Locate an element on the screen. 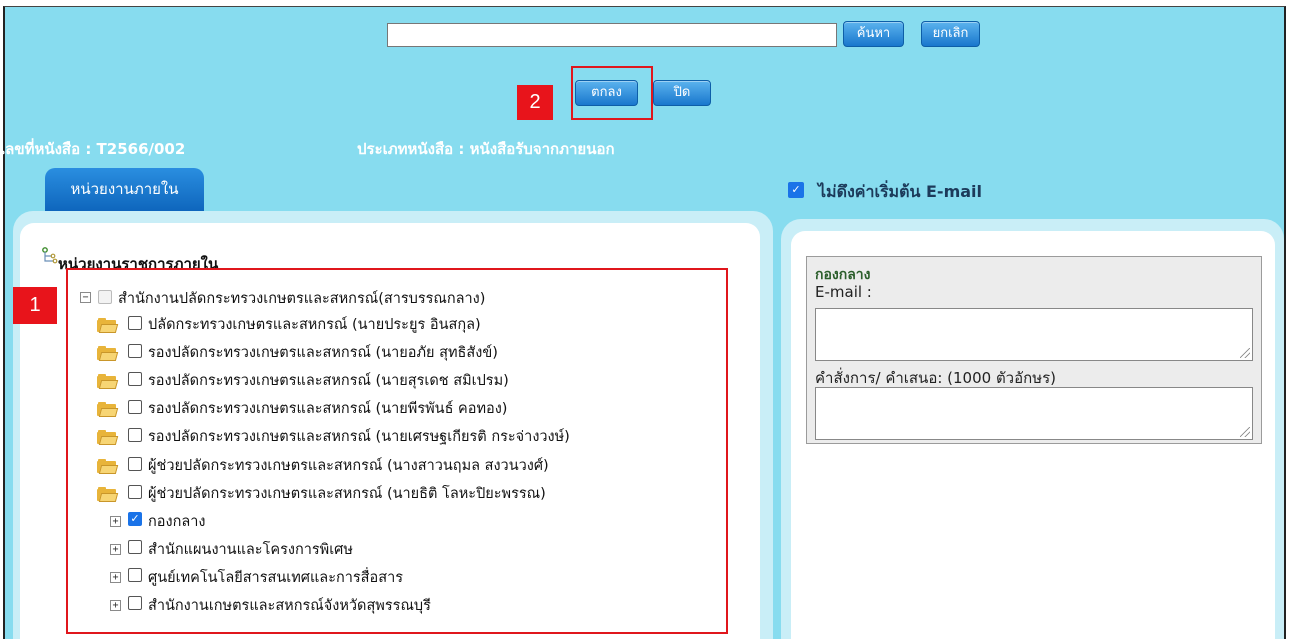  email-label: E-mail : is located at coordinates (843, 292).